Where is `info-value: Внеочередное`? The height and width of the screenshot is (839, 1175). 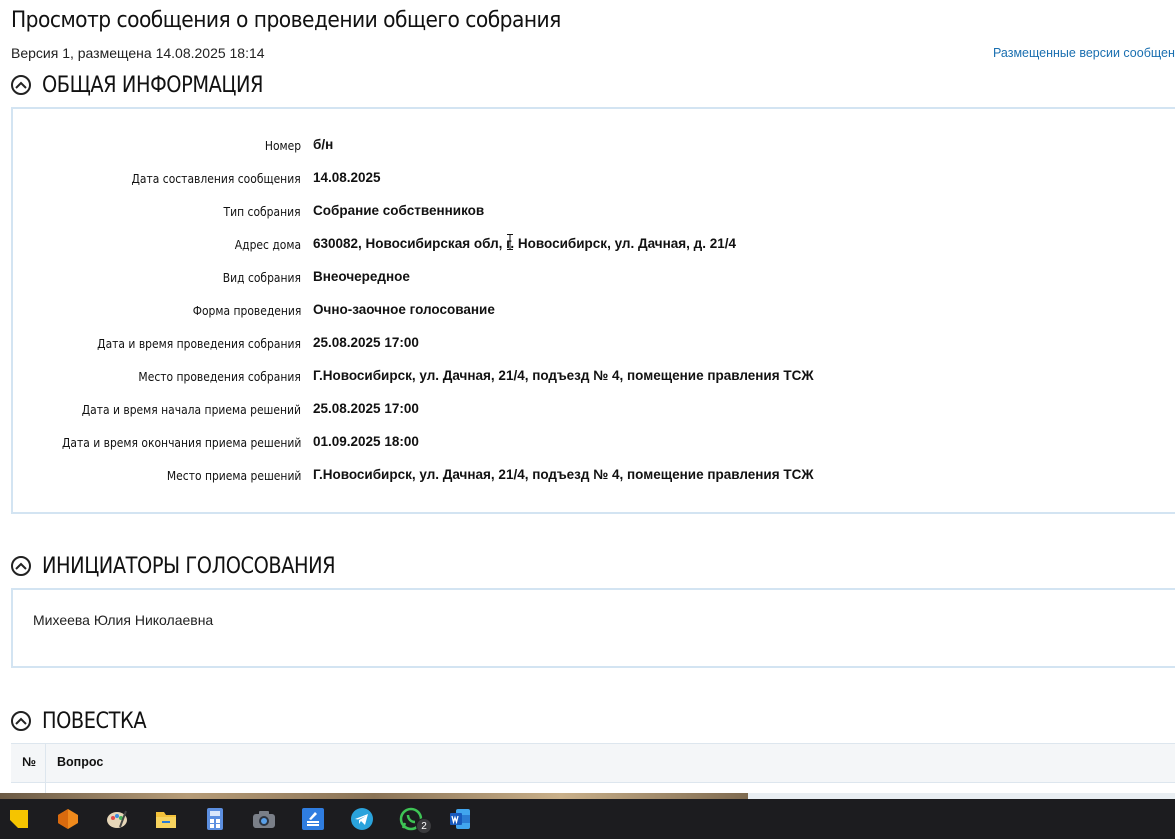
info-value: Внеочередное is located at coordinates (361, 276).